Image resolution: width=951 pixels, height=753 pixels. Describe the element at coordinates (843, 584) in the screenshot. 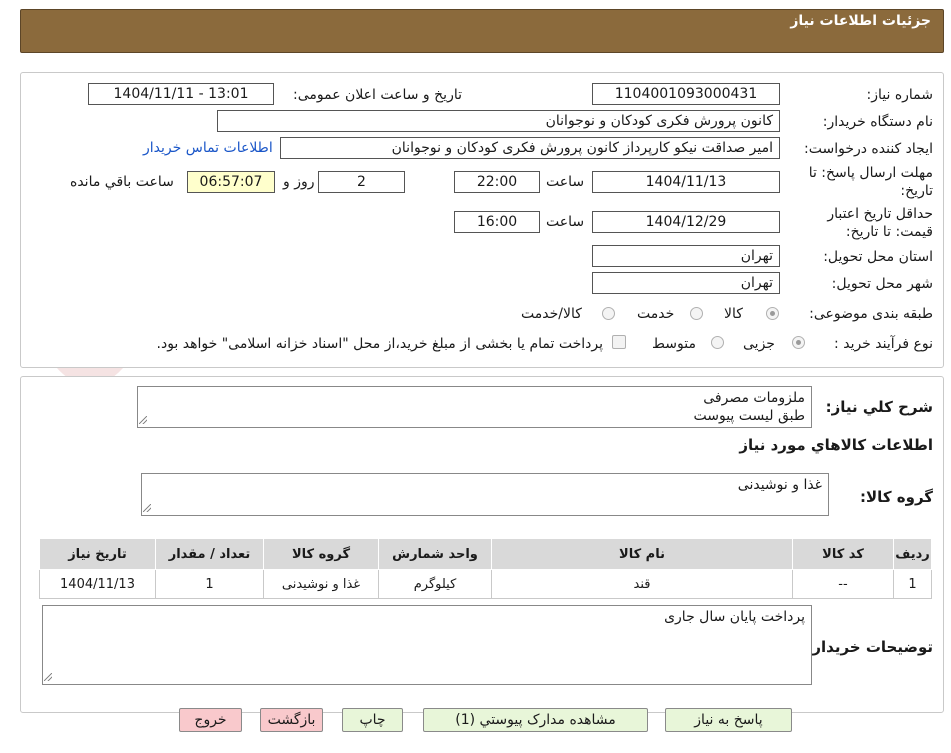

I see `cell-goods-code: --` at that location.